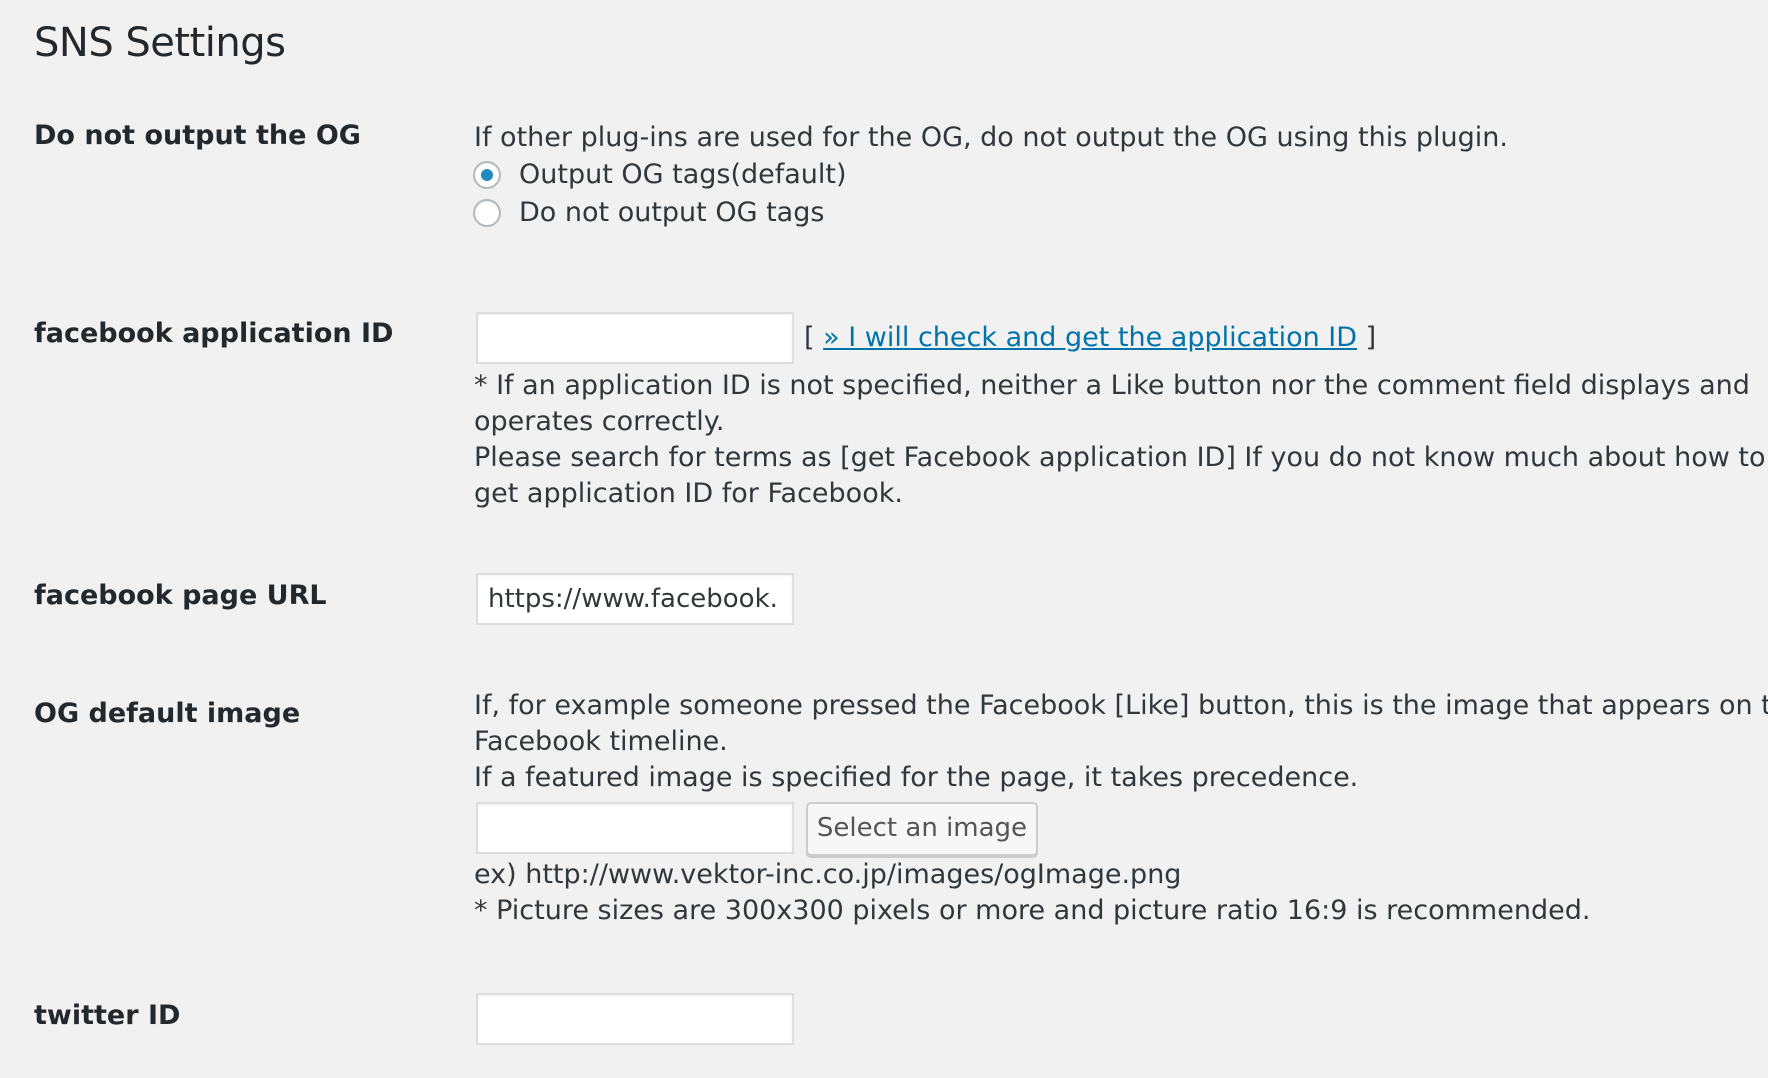 The height and width of the screenshot is (1078, 1768). What do you see at coordinates (487, 213) in the screenshot?
I see `radio-no-output-og-tags` at bounding box center [487, 213].